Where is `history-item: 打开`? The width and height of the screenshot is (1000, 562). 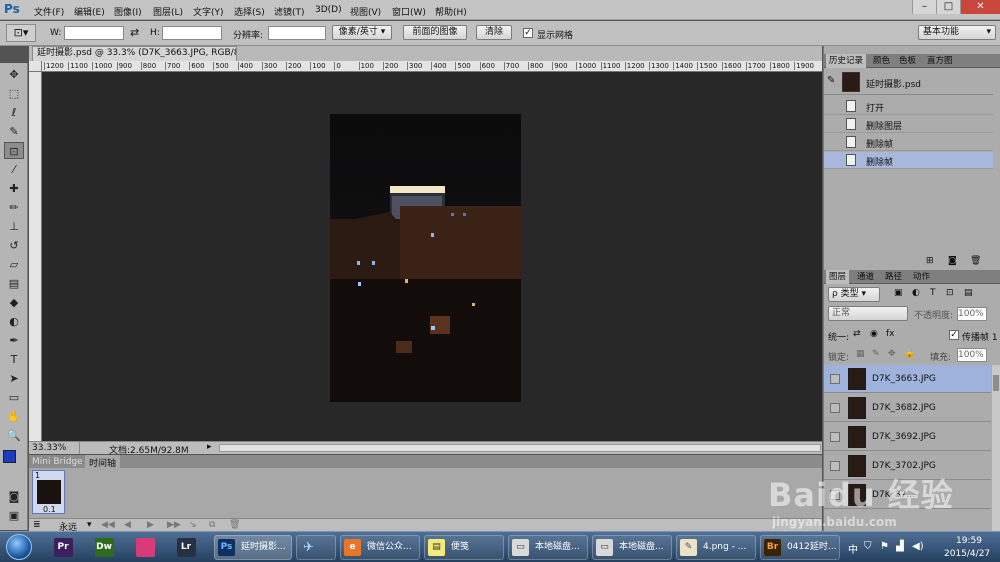
history-item: 打开 is located at coordinates (908, 106).